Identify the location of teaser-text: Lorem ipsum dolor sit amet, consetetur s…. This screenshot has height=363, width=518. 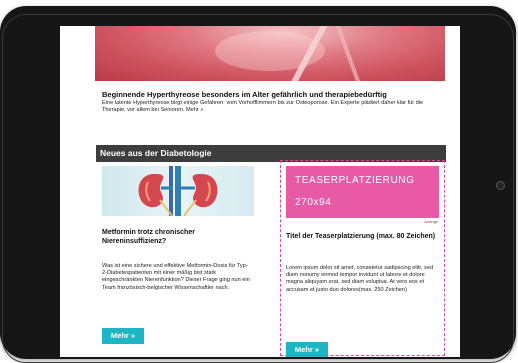
(360, 279).